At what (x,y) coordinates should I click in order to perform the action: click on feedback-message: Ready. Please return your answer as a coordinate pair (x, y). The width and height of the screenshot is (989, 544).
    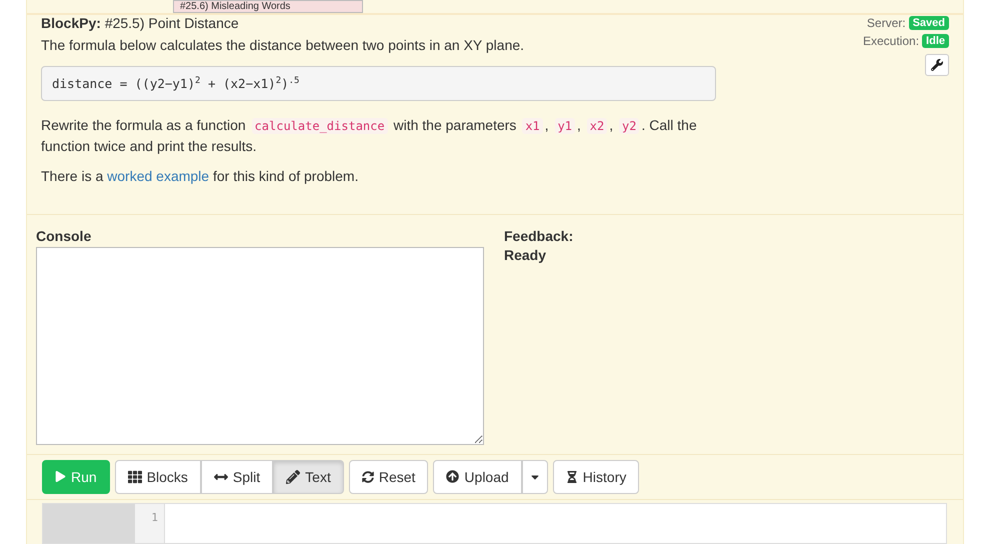
    Looking at the image, I should click on (526, 255).